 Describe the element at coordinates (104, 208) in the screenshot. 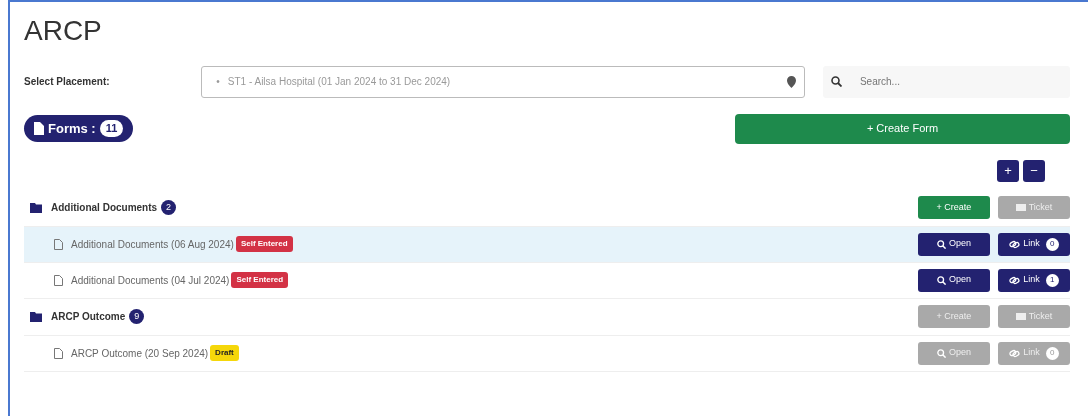

I see `group-title: Additional Documents` at that location.